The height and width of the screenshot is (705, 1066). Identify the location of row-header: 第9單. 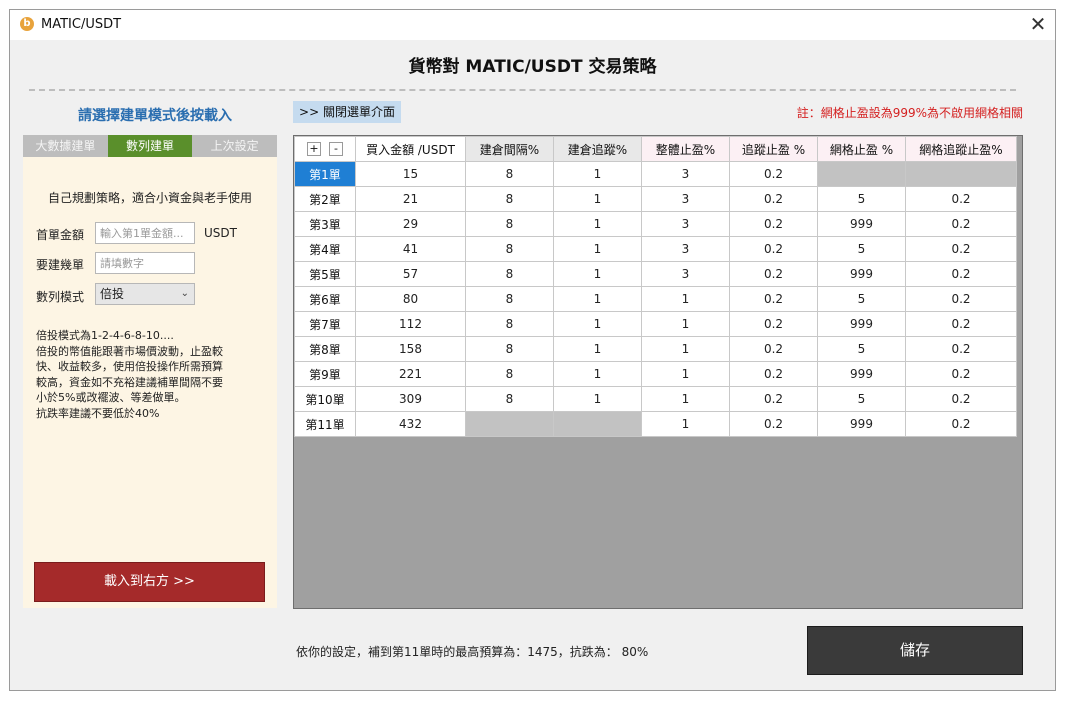
(325, 374).